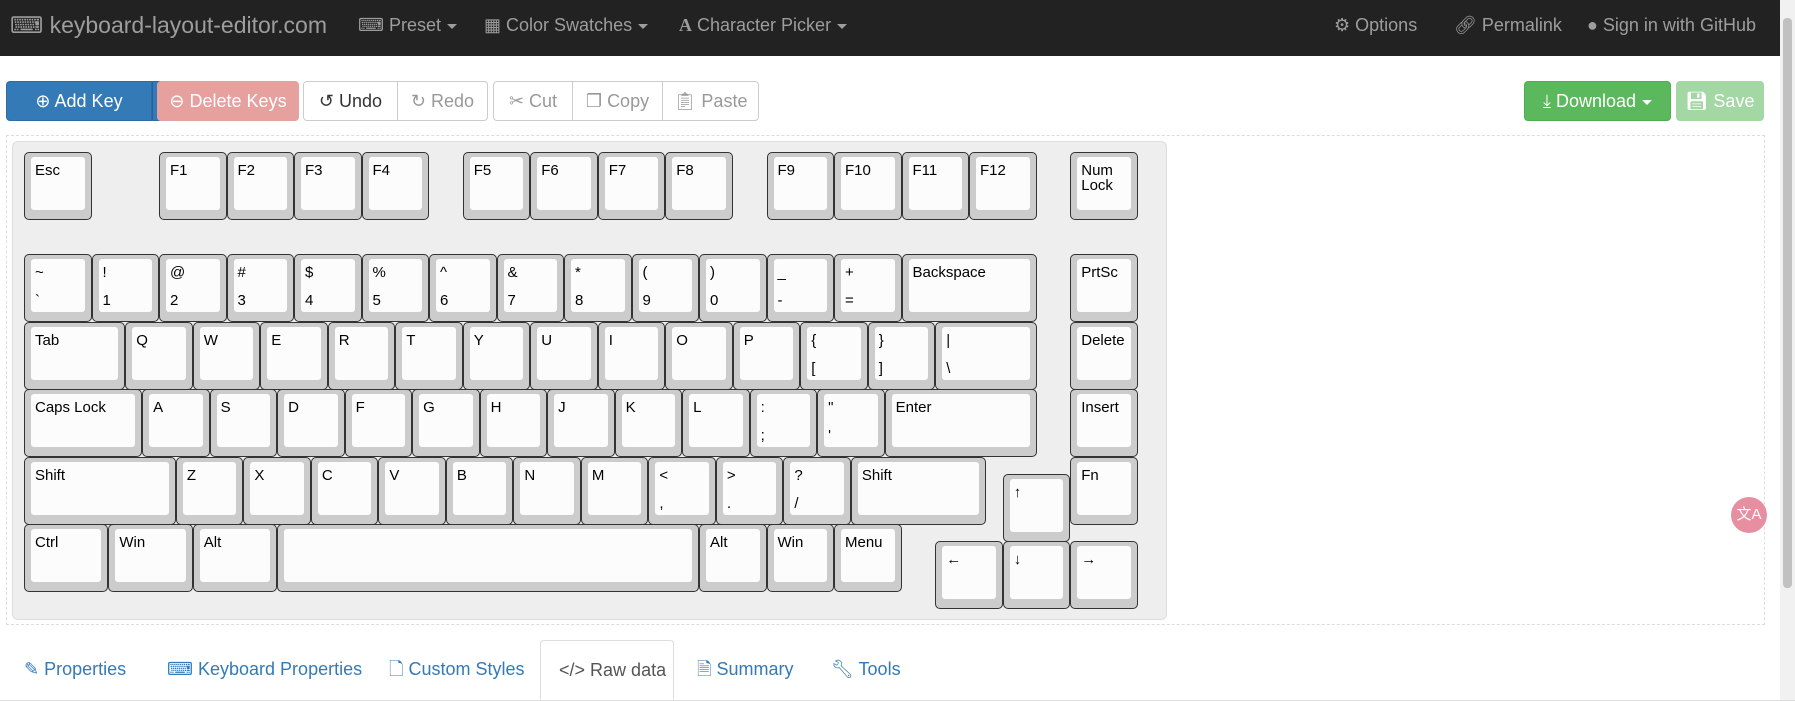 Image resolution: width=1795 pixels, height=701 pixels. What do you see at coordinates (745, 669) in the screenshot?
I see `tab-summary: 🗎︎ Summary` at bounding box center [745, 669].